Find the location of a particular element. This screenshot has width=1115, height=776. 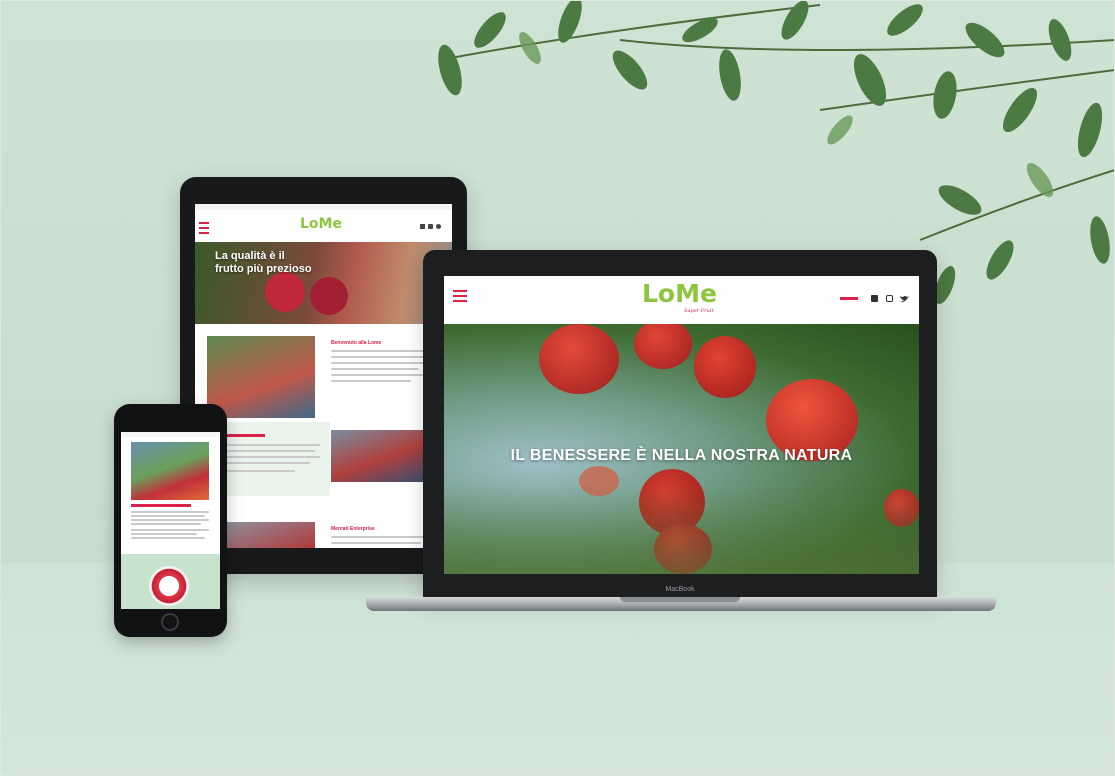

phone-product-image is located at coordinates (169, 586).